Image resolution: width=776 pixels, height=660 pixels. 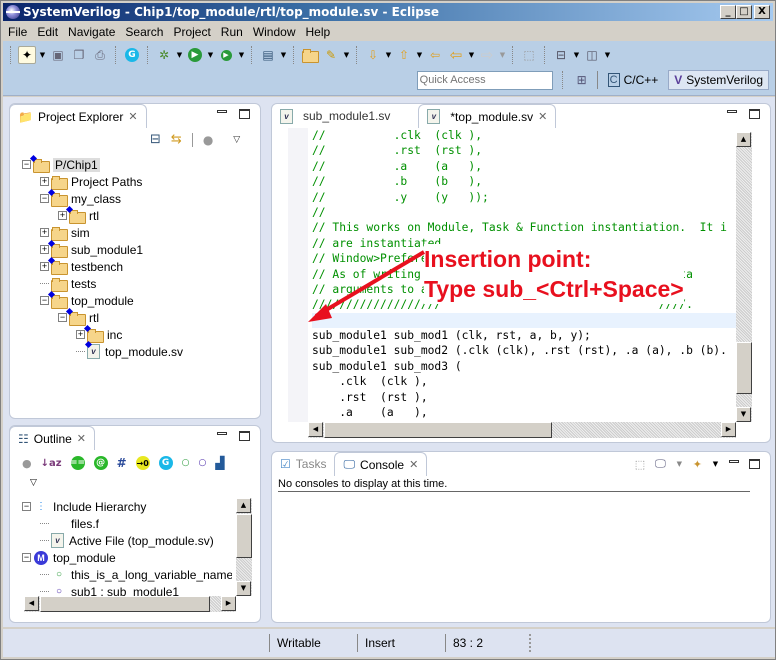 What do you see at coordinates (526, 381) in the screenshot?
I see `code-line: .clk (clk ),` at bounding box center [526, 381].